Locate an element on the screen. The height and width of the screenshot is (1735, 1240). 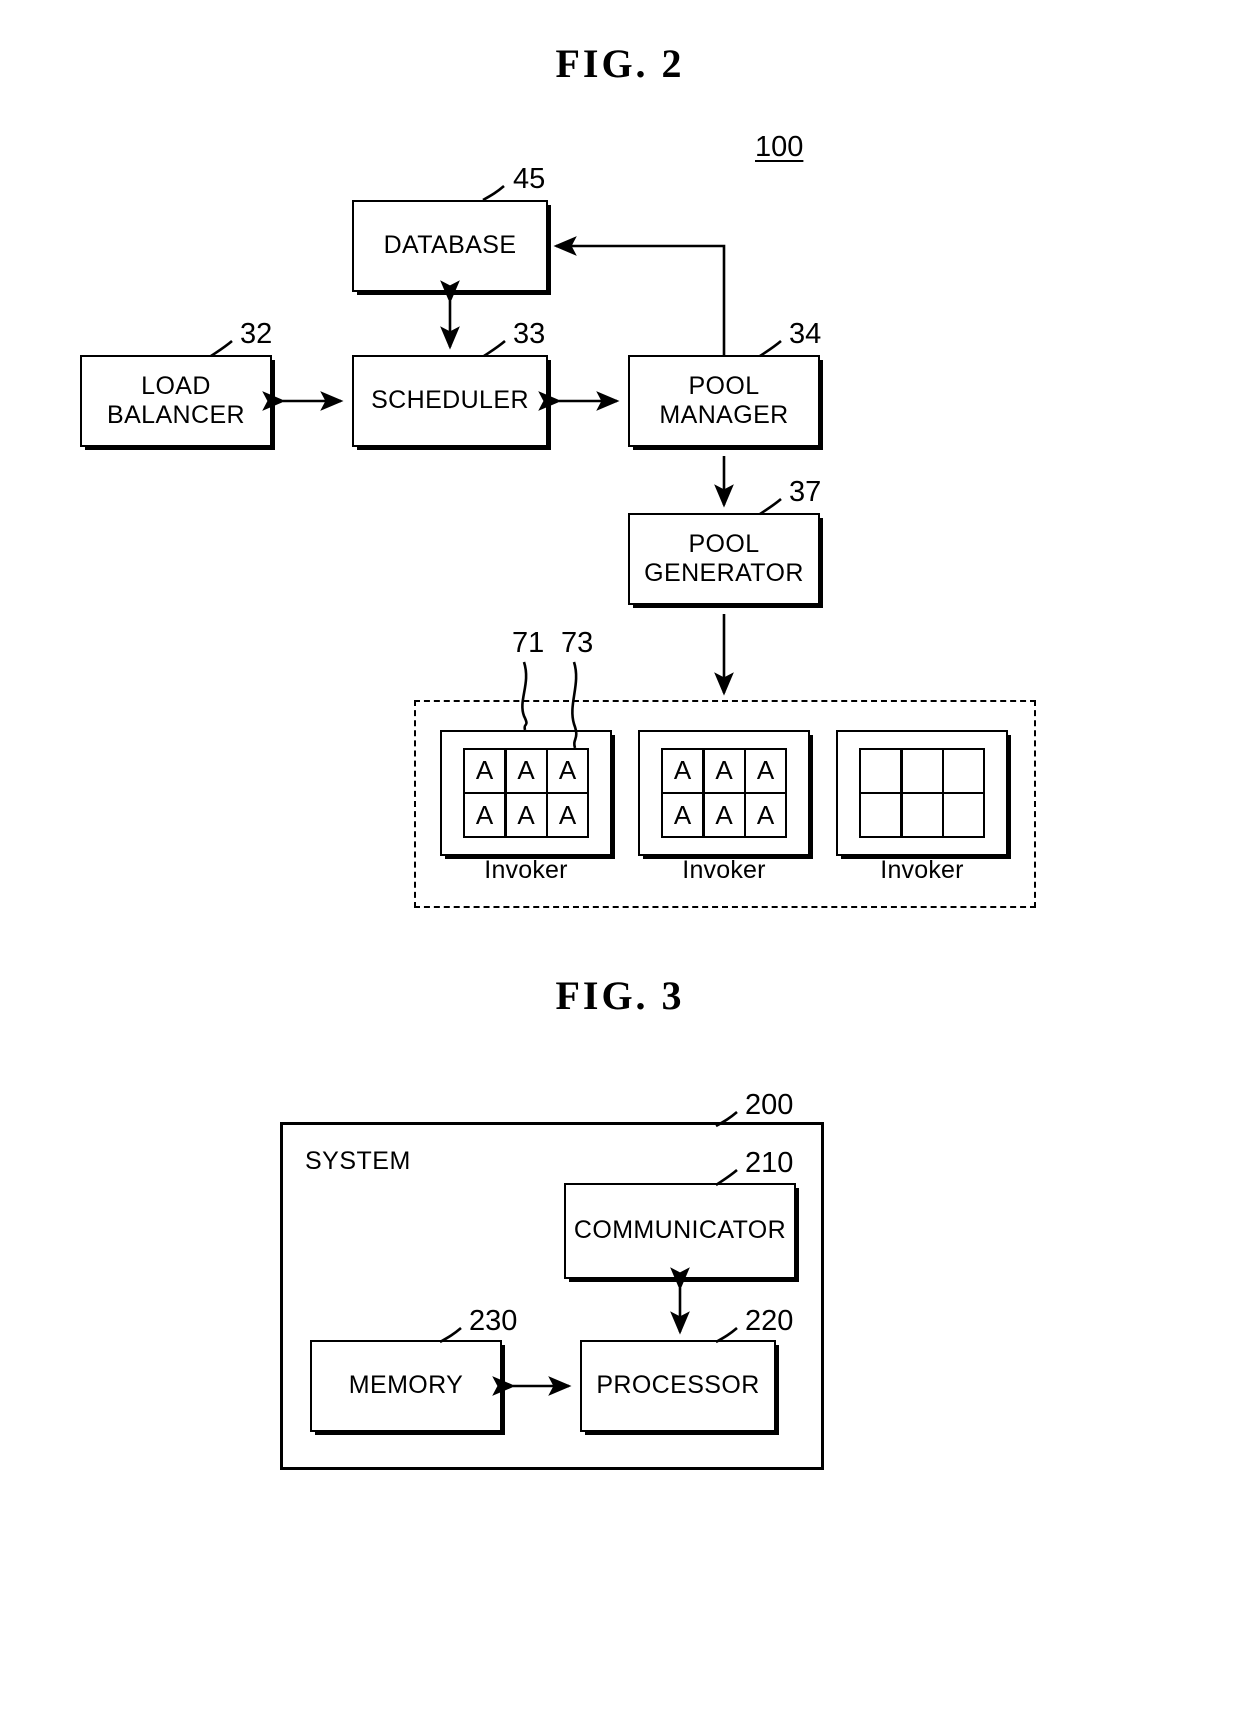
pool-manager-label-line2: MANAGER is located at coordinates (724, 415).